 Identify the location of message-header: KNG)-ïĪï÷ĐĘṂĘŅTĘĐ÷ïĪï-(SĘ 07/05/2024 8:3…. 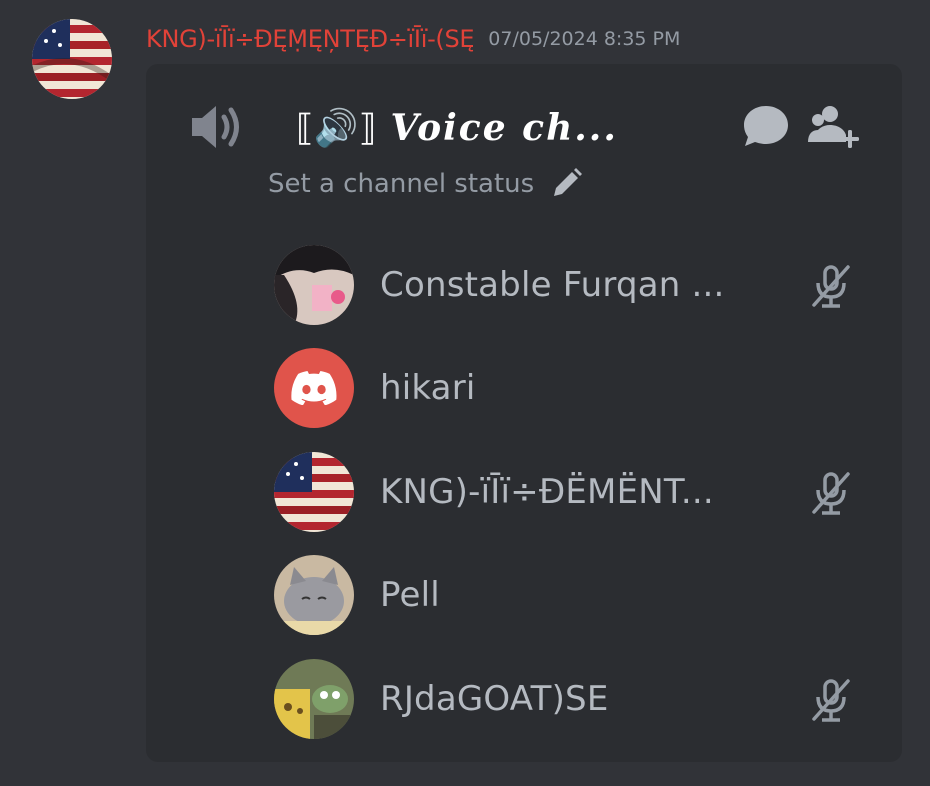
(413, 39).